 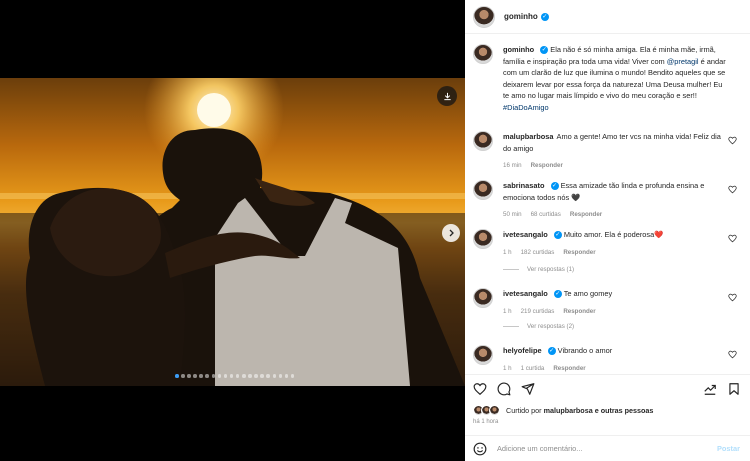 I want to click on liked-by-user: malupbarbosa, so click(x=568, y=410).